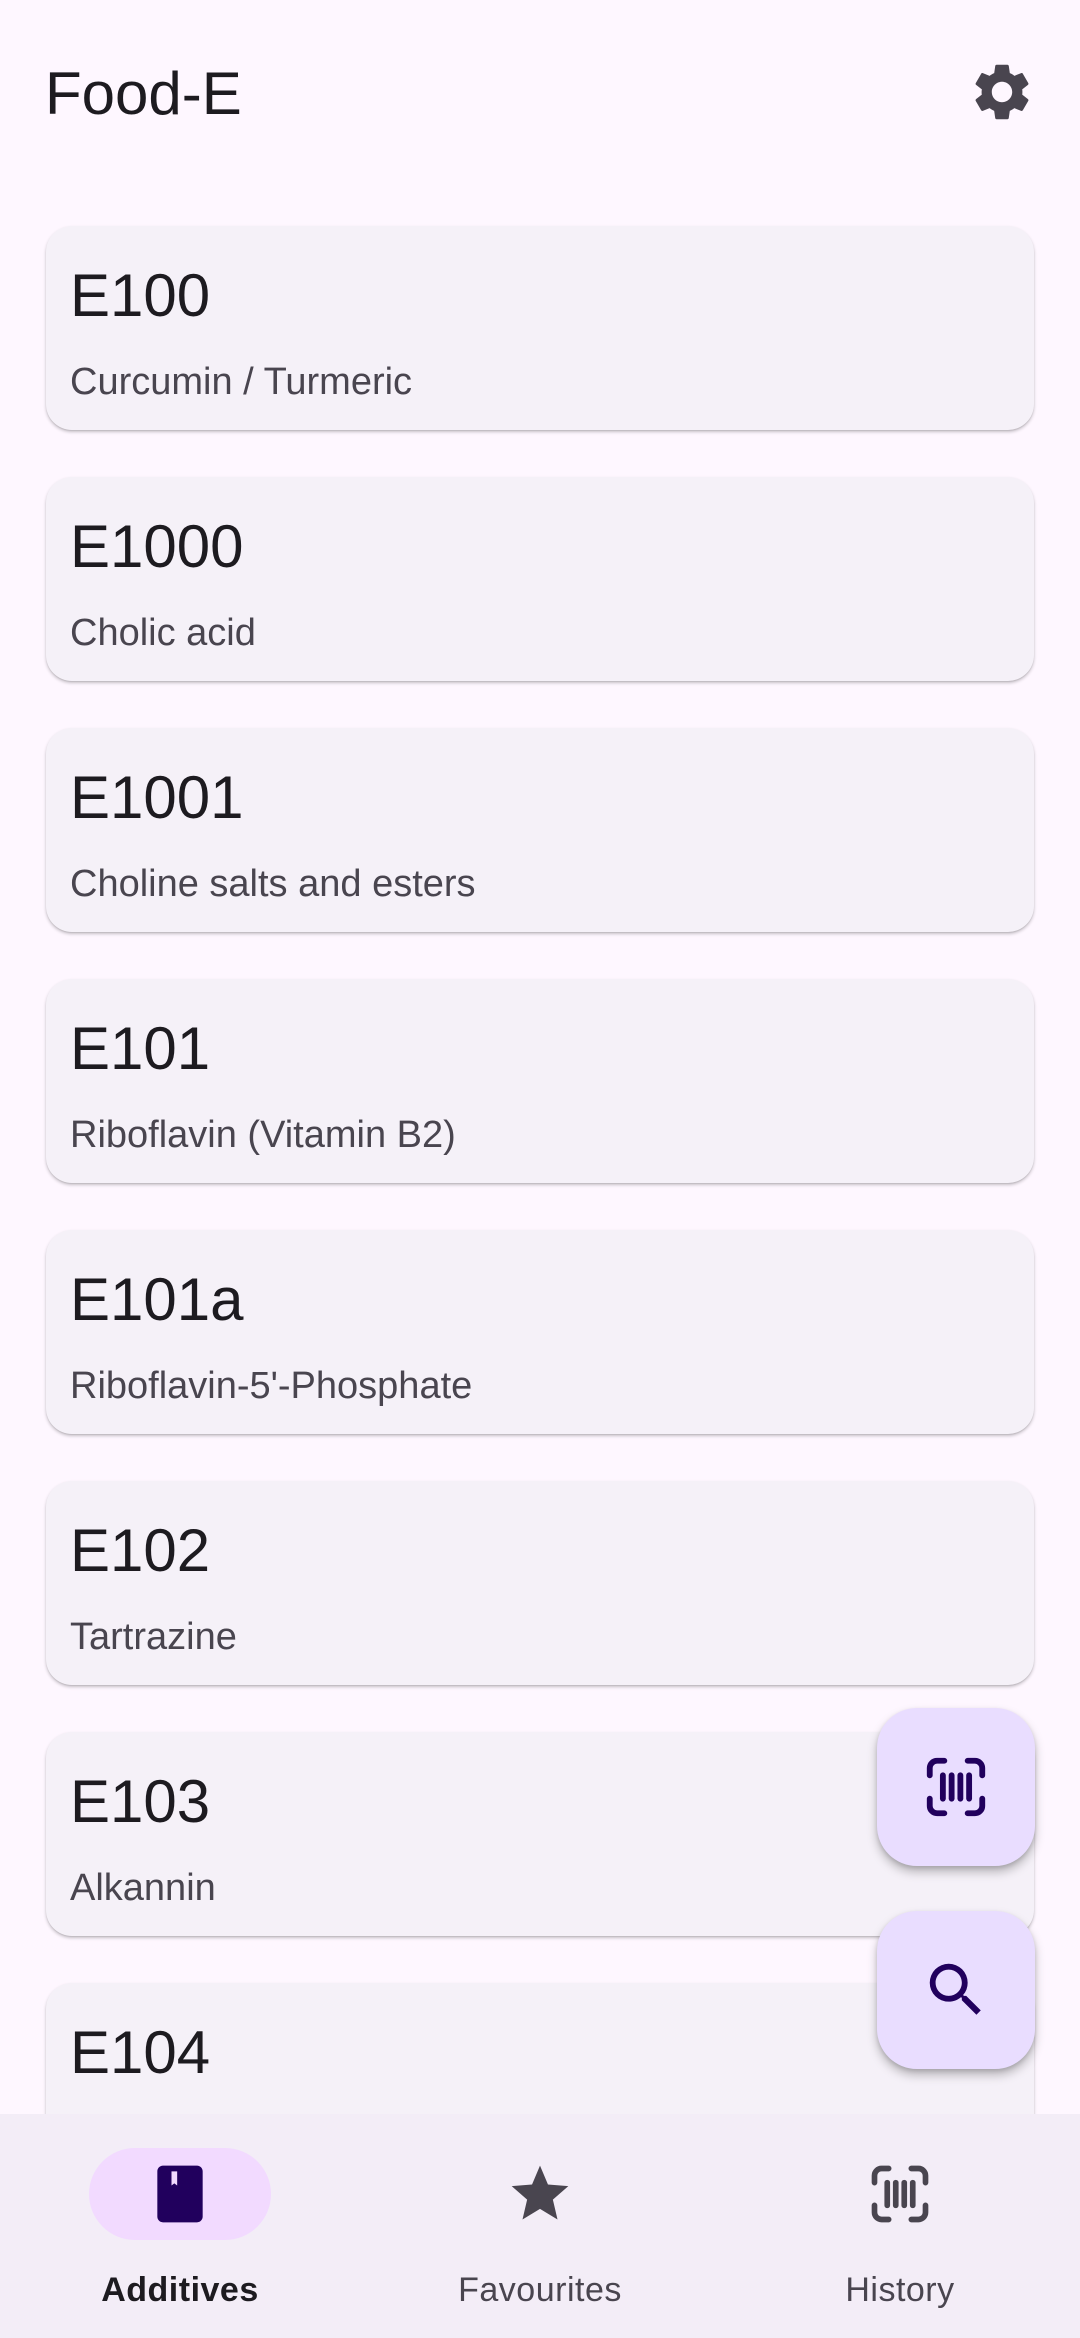 The height and width of the screenshot is (2338, 1080). I want to click on additive-code: E1000, so click(157, 546).